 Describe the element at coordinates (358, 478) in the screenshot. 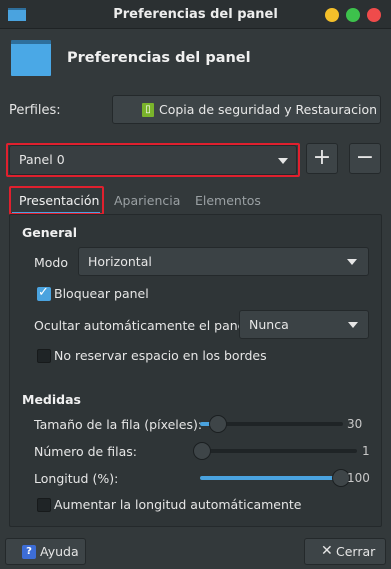

I see `length-value: 100` at that location.